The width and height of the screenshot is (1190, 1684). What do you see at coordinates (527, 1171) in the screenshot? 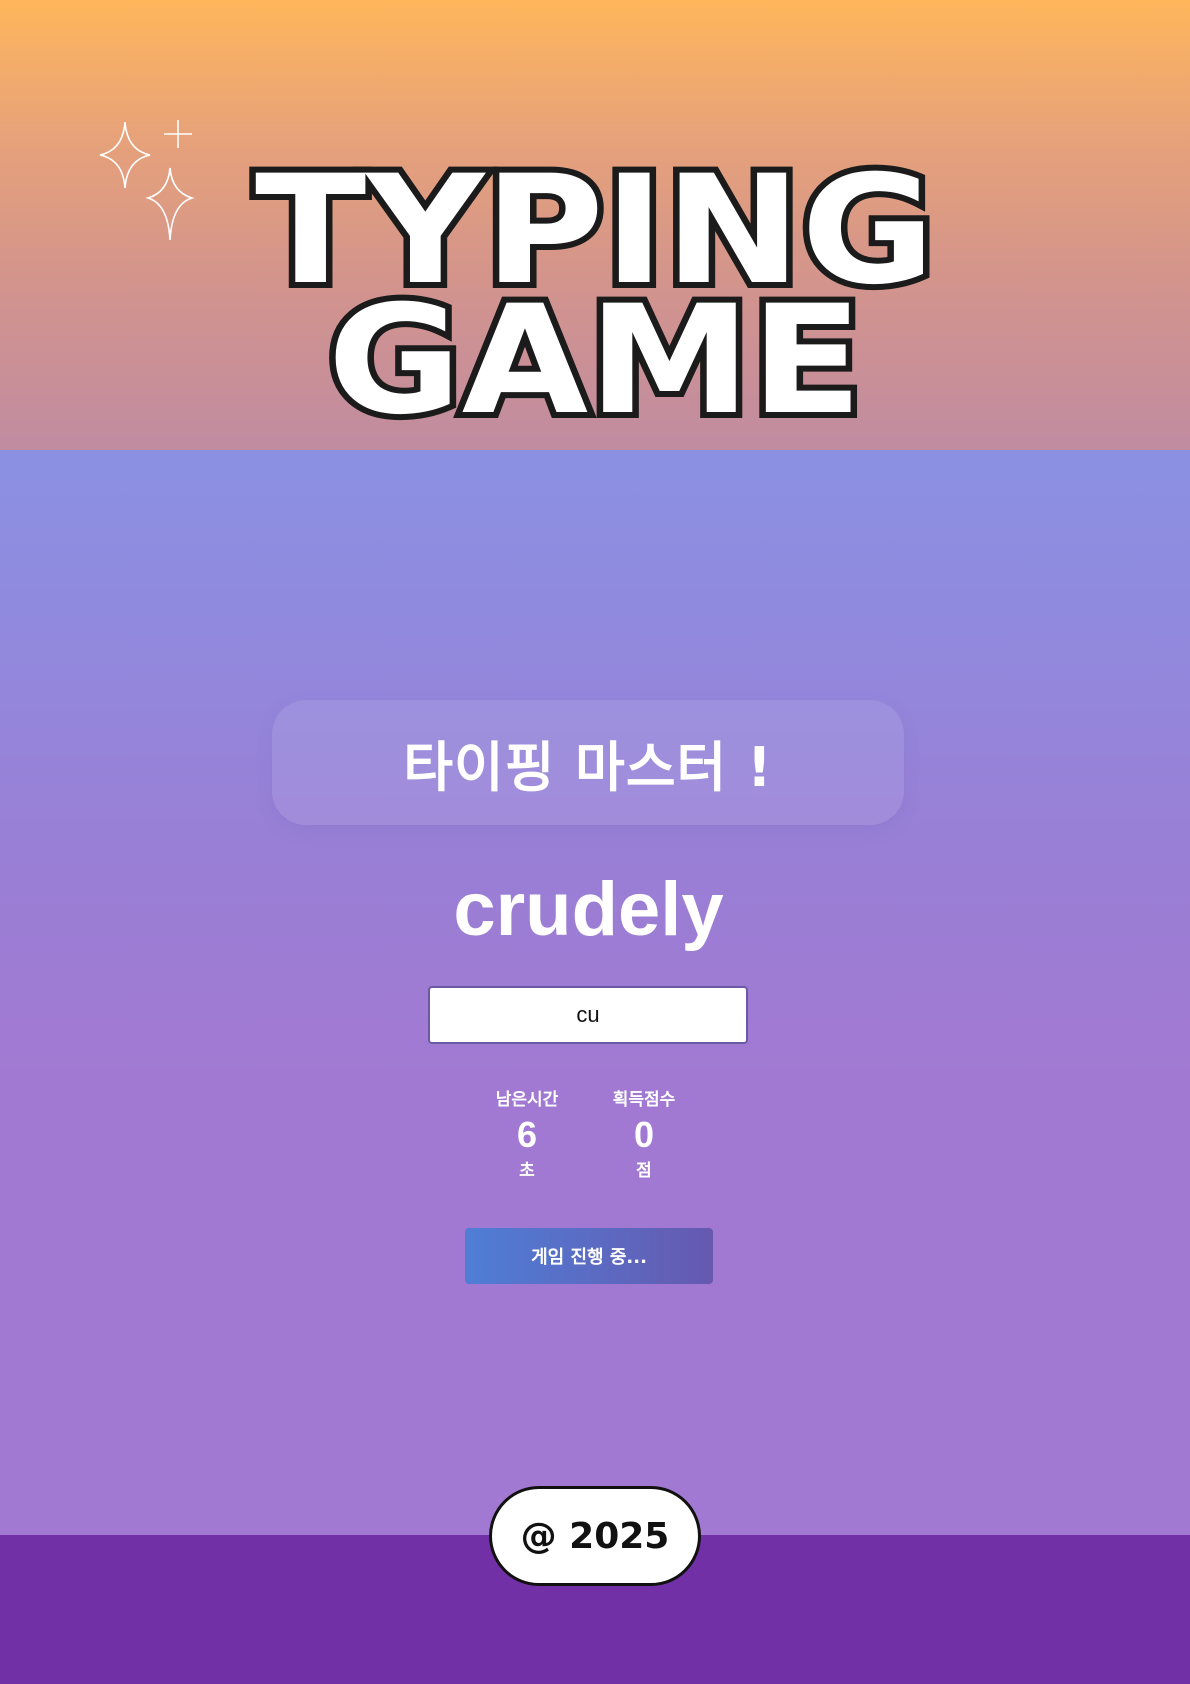
I see `time-unit: 초` at bounding box center [527, 1171].